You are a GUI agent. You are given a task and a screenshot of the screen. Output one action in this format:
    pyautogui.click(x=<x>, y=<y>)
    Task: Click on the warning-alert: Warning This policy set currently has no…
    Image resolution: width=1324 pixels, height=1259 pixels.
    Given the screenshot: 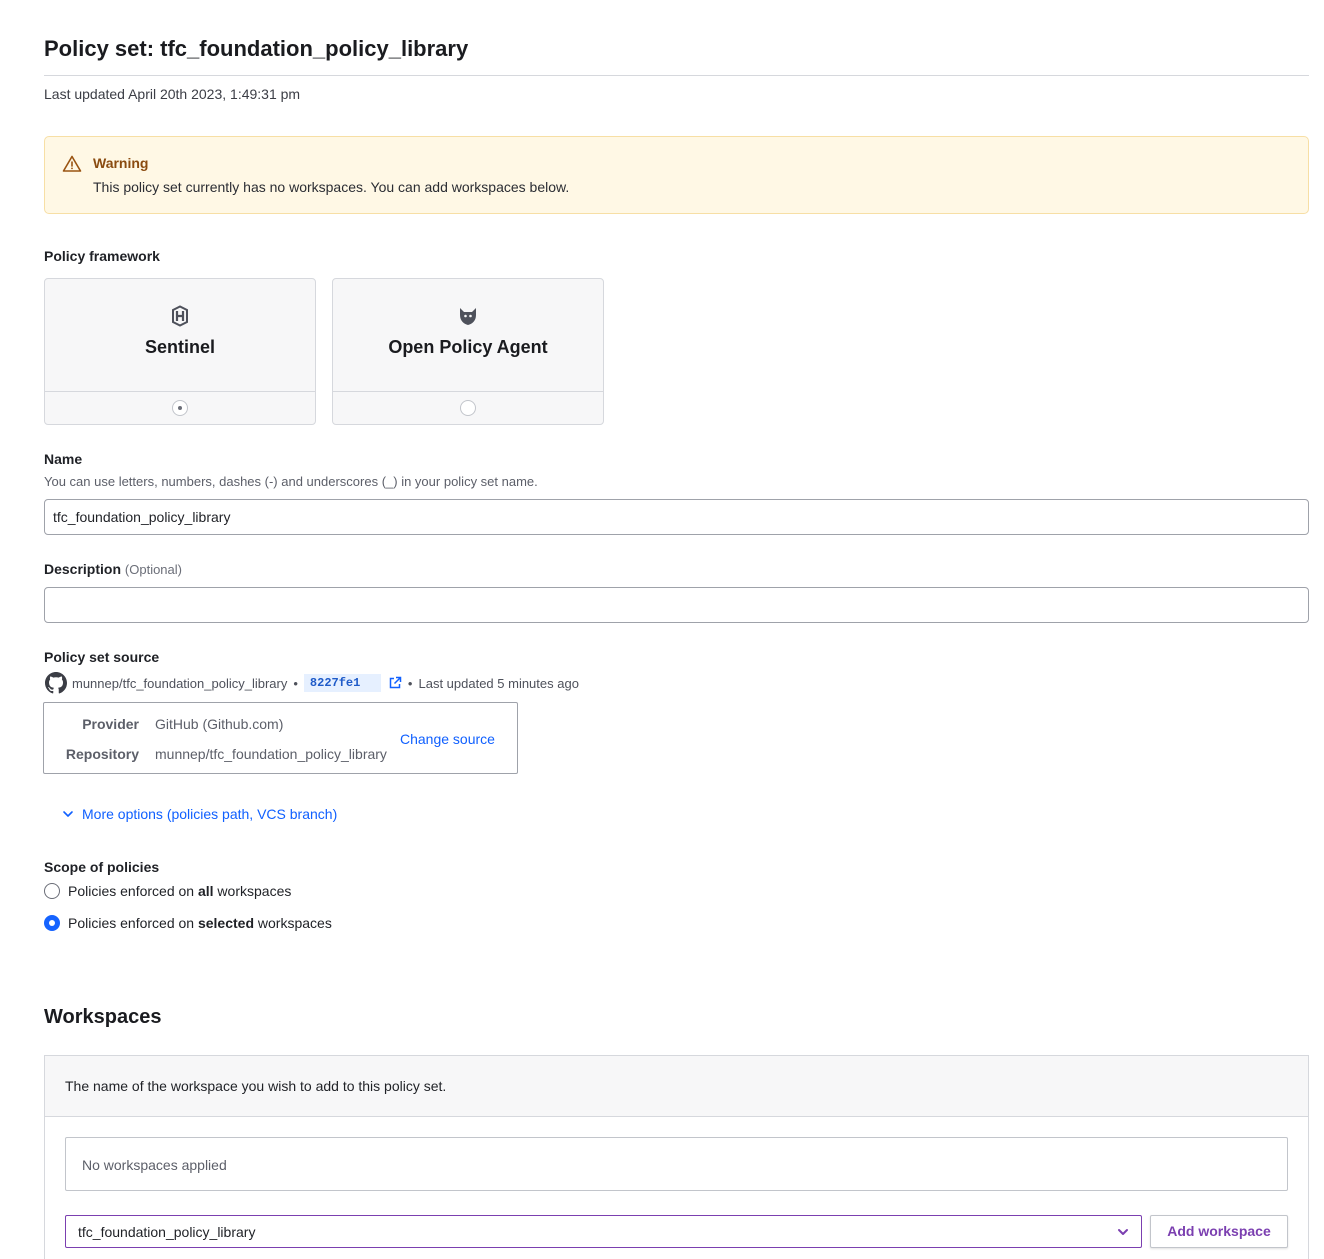 What is the action you would take?
    pyautogui.click(x=676, y=175)
    